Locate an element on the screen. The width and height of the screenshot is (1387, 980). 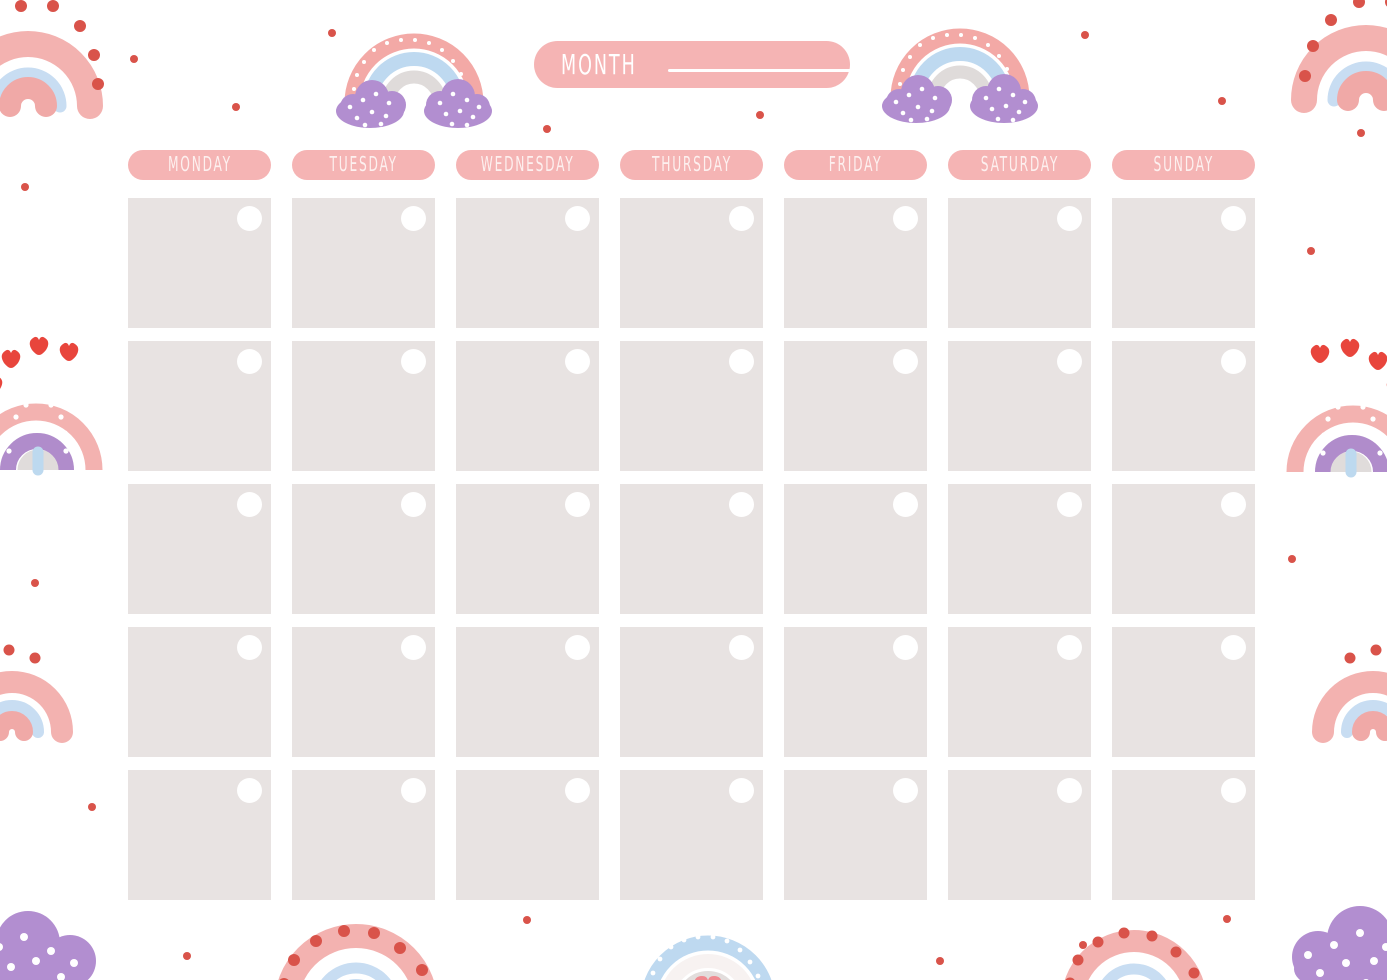
weekday-label: SUNDAY is located at coordinates (1183, 165).